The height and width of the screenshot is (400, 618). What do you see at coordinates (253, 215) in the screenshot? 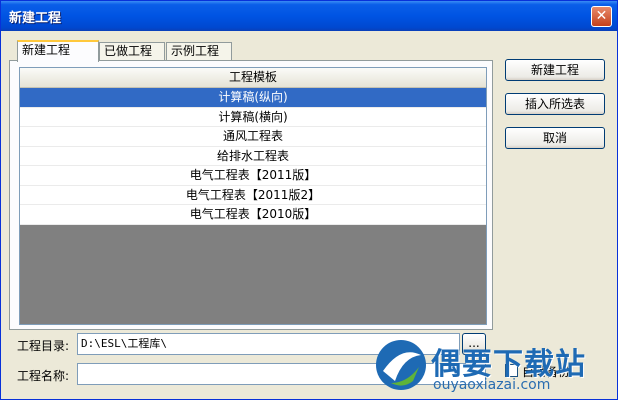
I see `list-item: 电气工程表【2010版】` at bounding box center [253, 215].